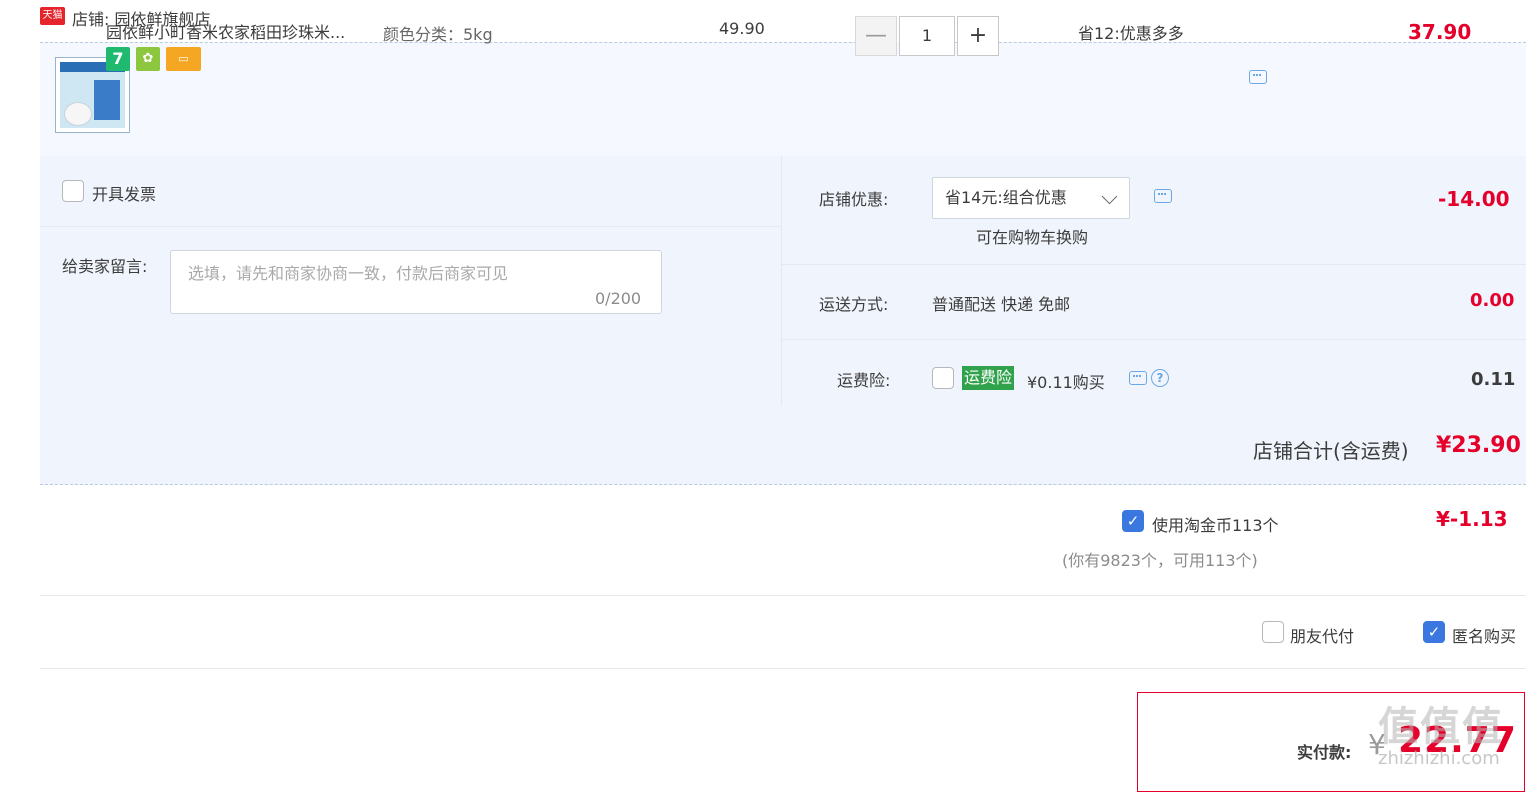 The image size is (1531, 792). Describe the element at coordinates (1324, 752) in the screenshot. I see `actual-payment-label: 实付款:` at that location.